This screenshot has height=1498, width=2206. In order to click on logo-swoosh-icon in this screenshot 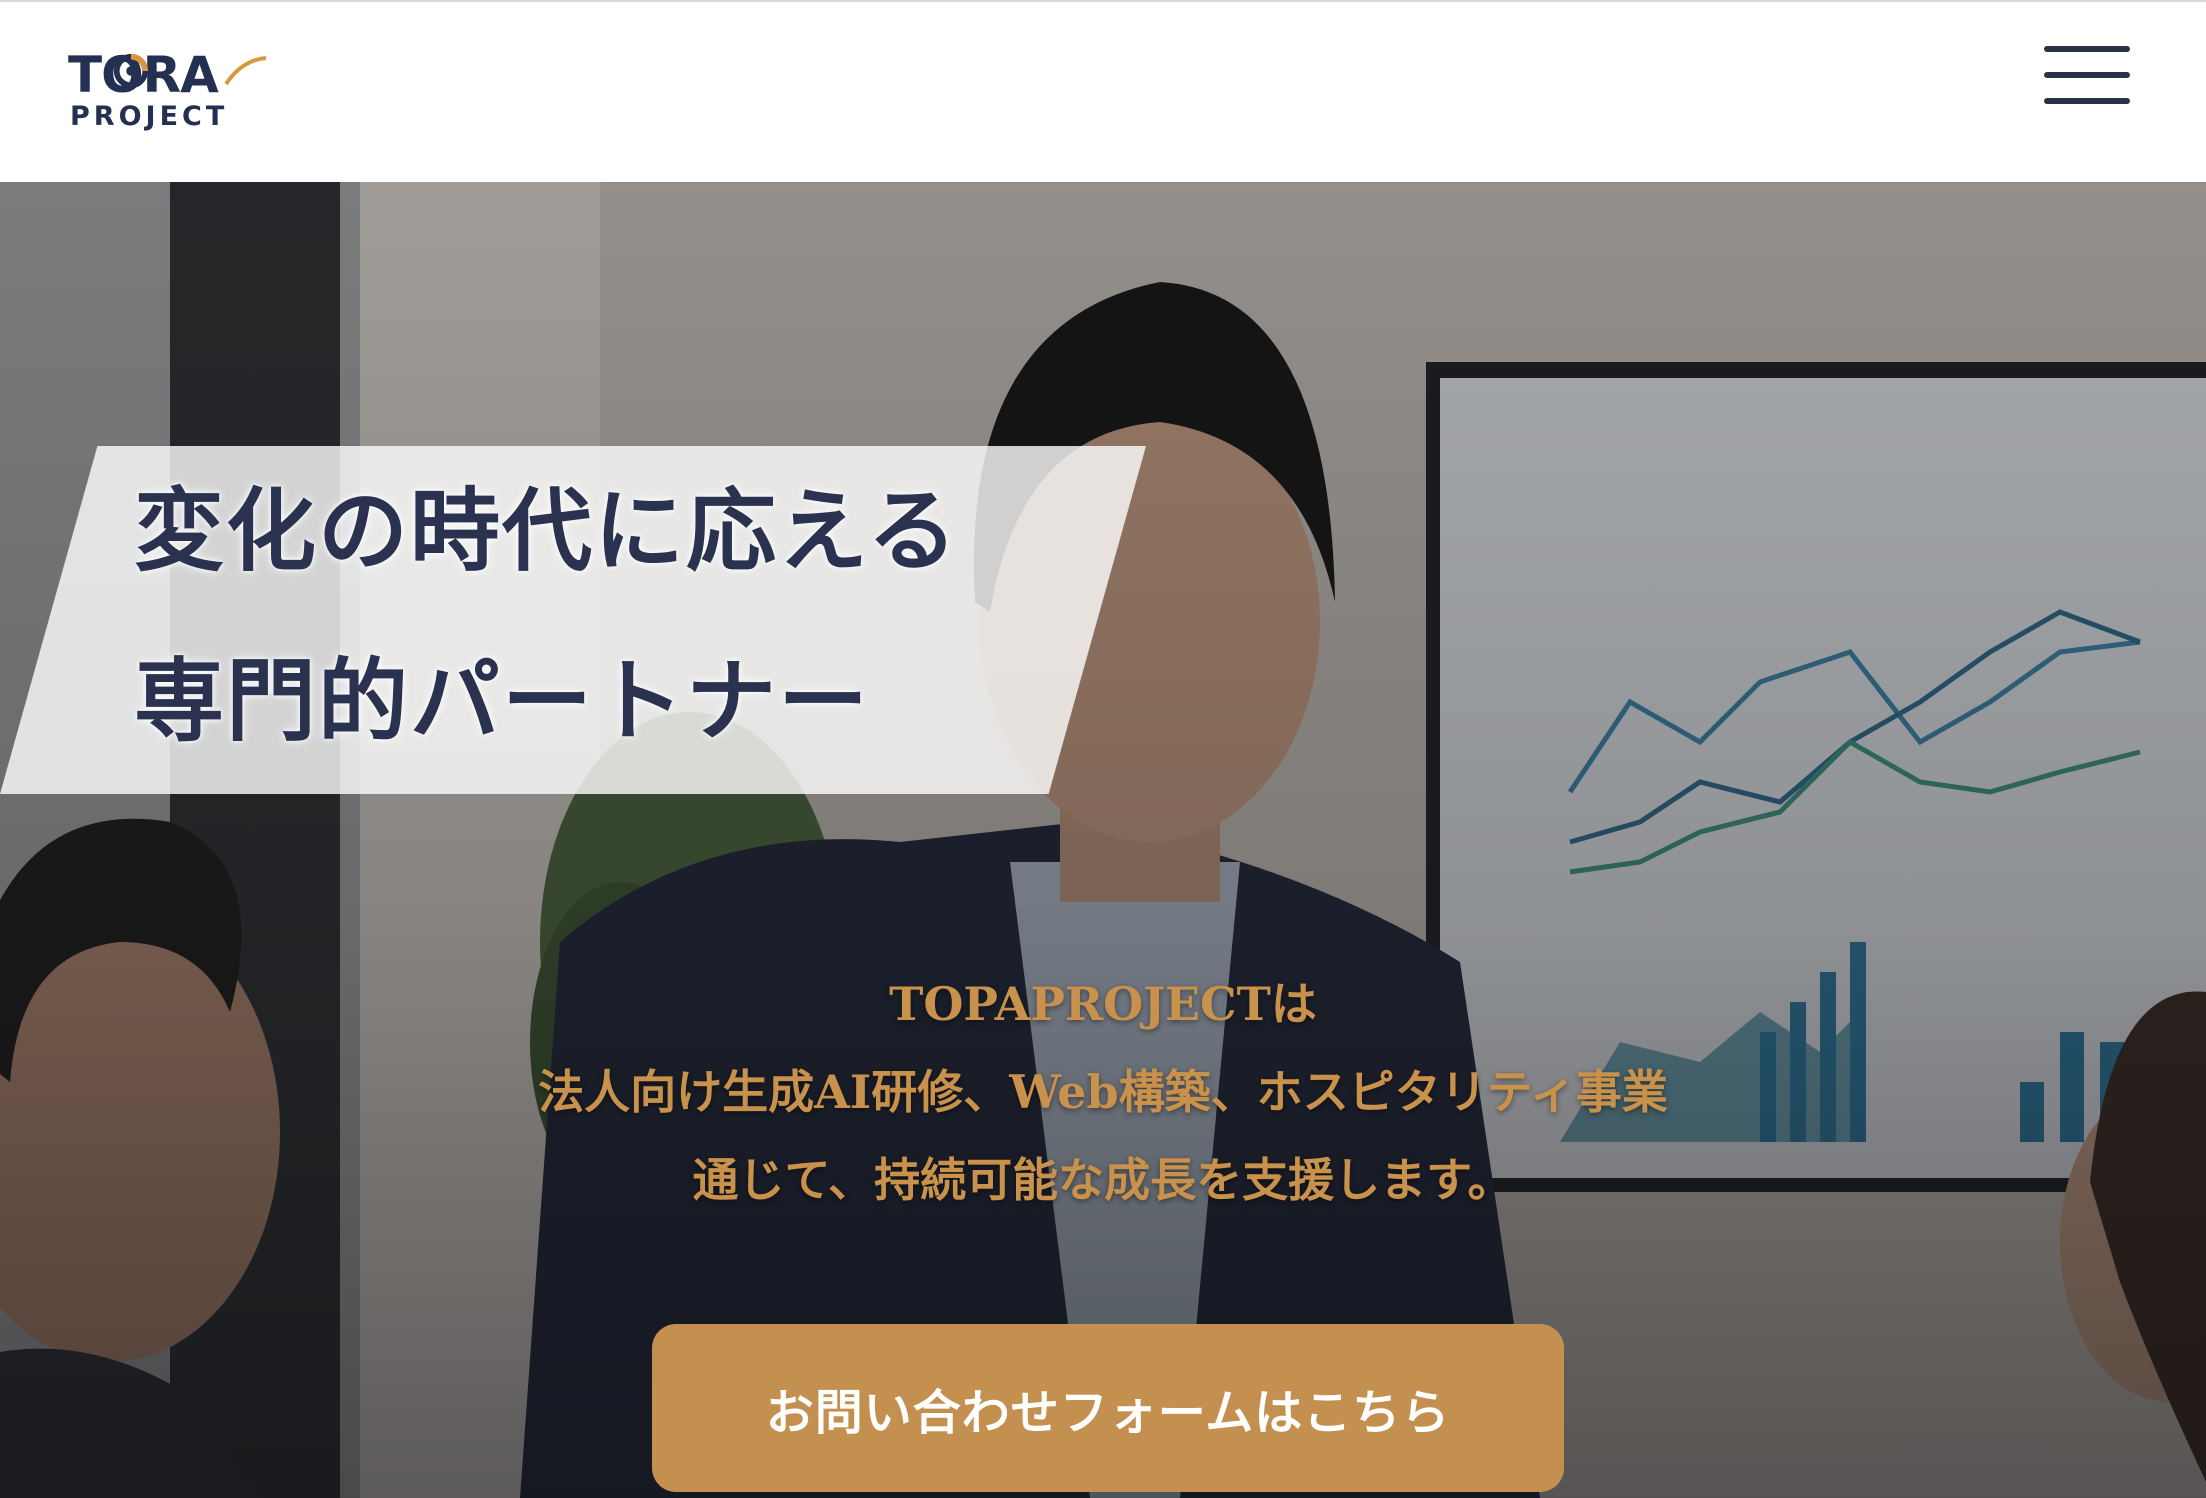, I will do `click(245, 71)`.